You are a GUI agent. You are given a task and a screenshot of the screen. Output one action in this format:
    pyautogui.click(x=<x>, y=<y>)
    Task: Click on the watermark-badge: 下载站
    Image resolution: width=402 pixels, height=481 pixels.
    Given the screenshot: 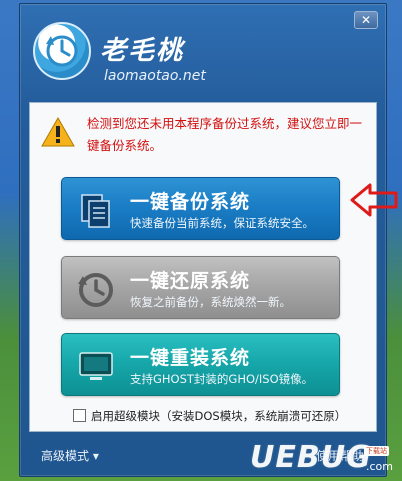 What is the action you would take?
    pyautogui.click(x=376, y=451)
    